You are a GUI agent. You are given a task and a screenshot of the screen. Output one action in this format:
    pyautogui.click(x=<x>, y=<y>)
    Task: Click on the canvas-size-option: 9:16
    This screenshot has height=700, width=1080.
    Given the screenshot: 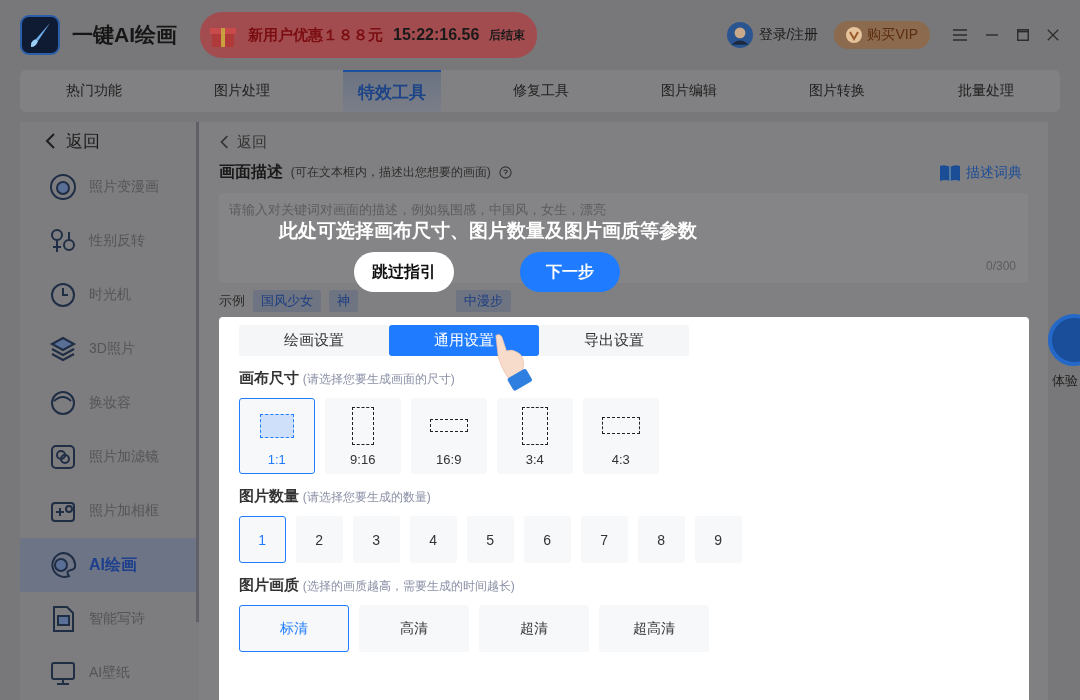 What is the action you would take?
    pyautogui.click(x=362, y=436)
    